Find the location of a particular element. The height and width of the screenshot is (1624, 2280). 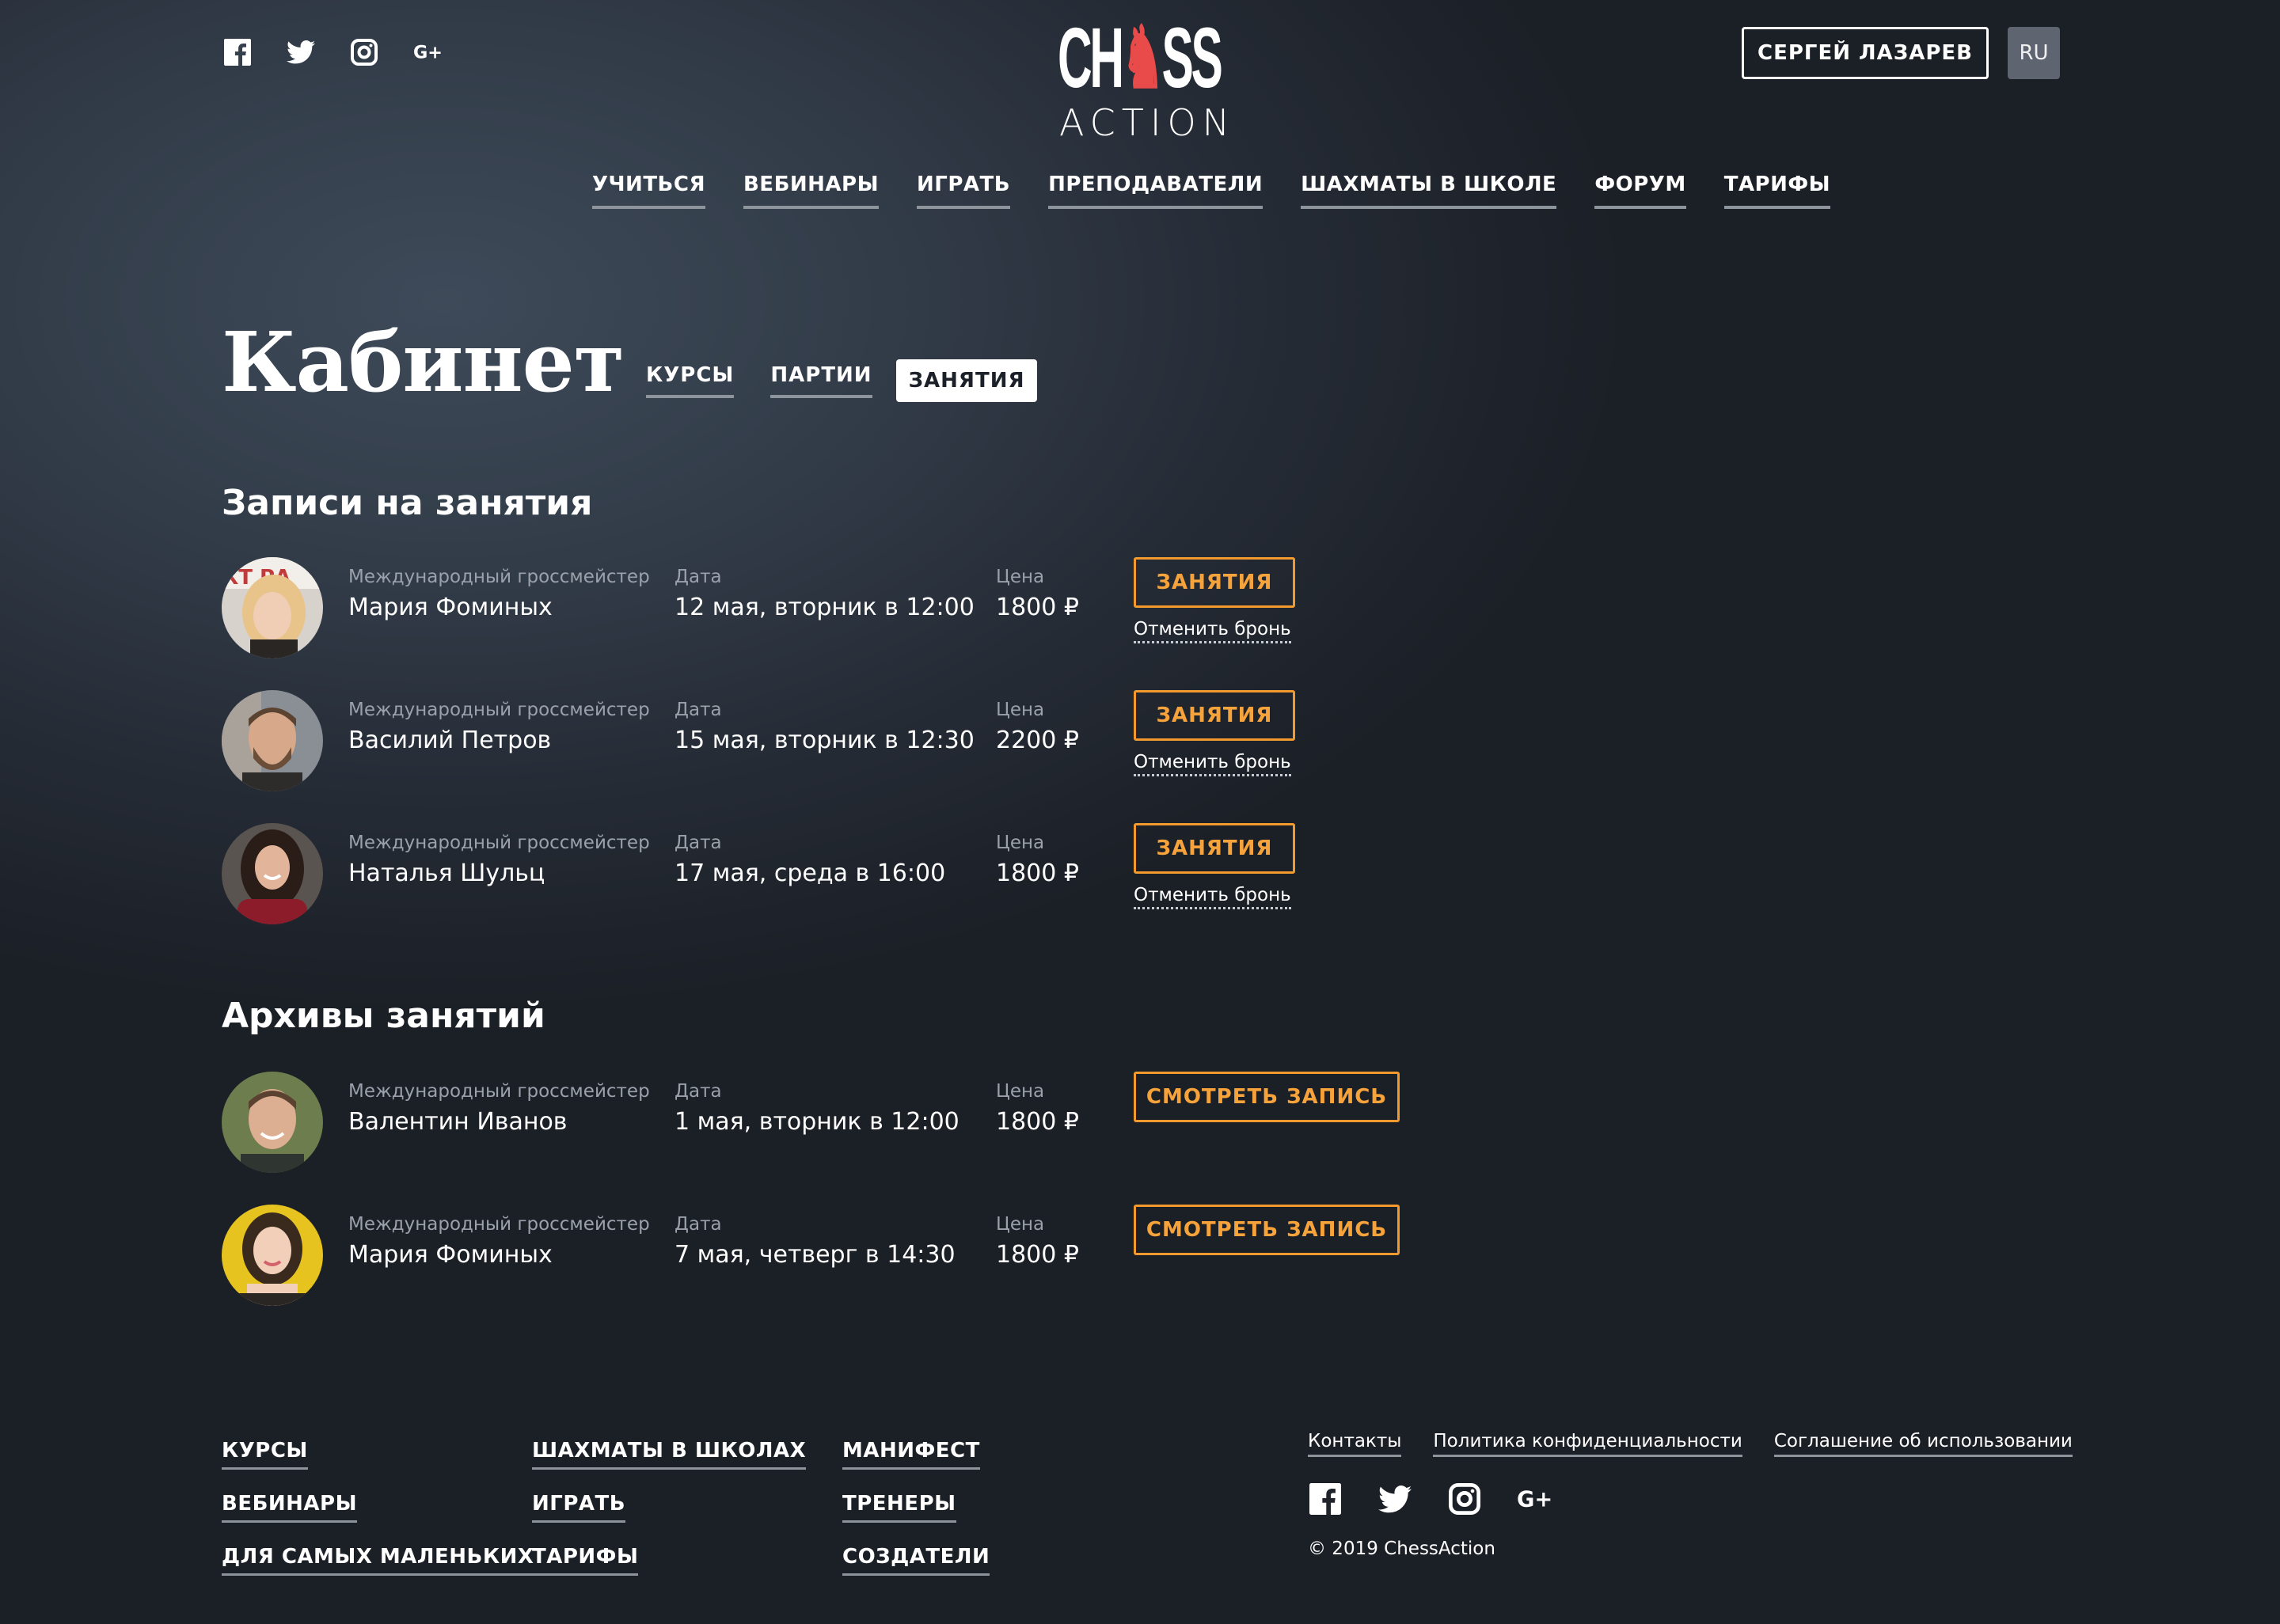

footer-link-pricing: ТАРИФЫ is located at coordinates (585, 1560).